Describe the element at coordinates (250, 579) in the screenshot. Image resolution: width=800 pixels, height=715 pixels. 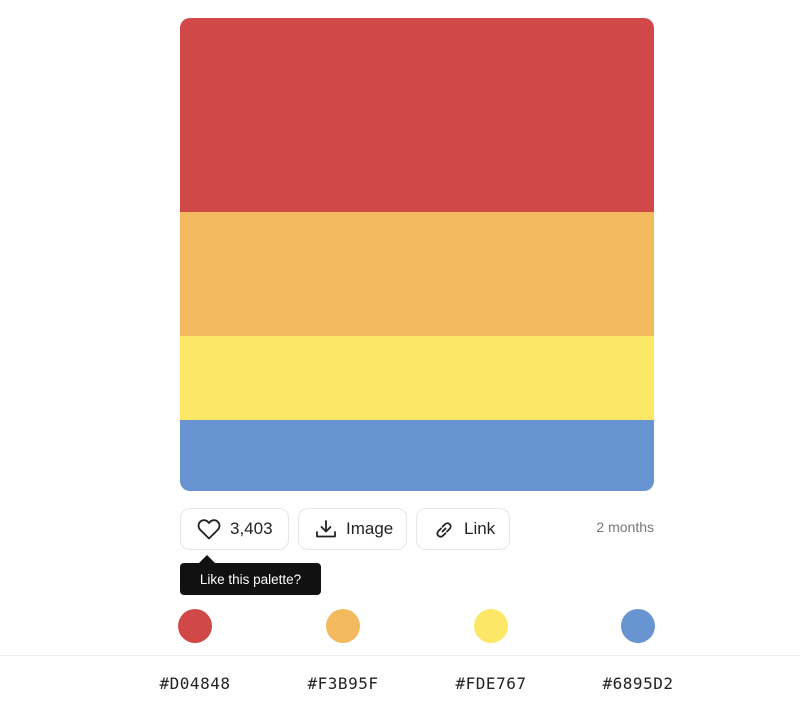
I see `like-tooltip: Like this palette?` at that location.